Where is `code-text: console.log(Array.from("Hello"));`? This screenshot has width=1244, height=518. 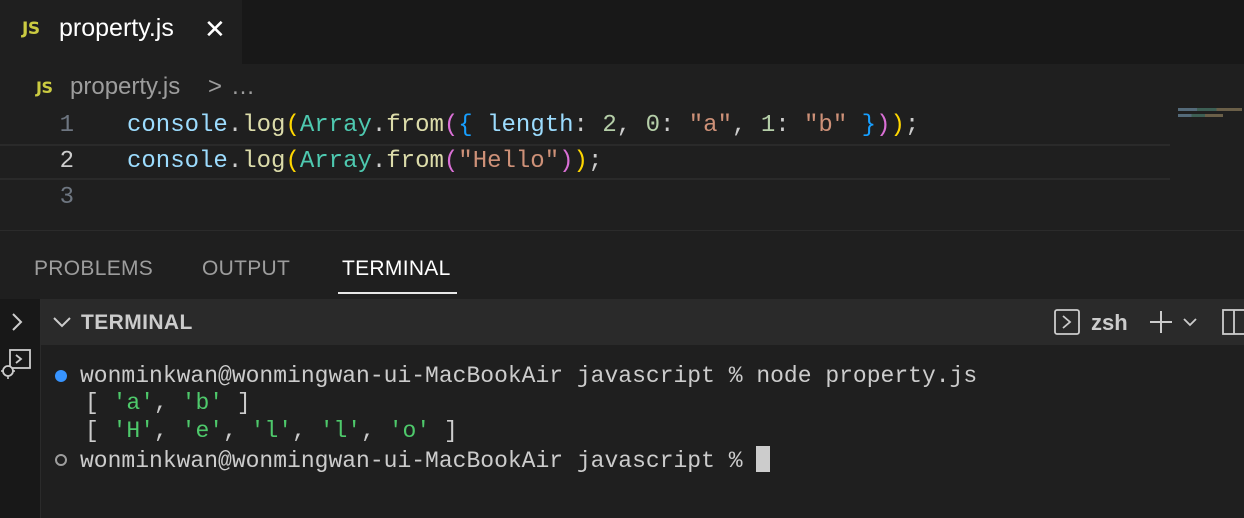
code-text: console.log(Array.from("Hello")); is located at coordinates (365, 161).